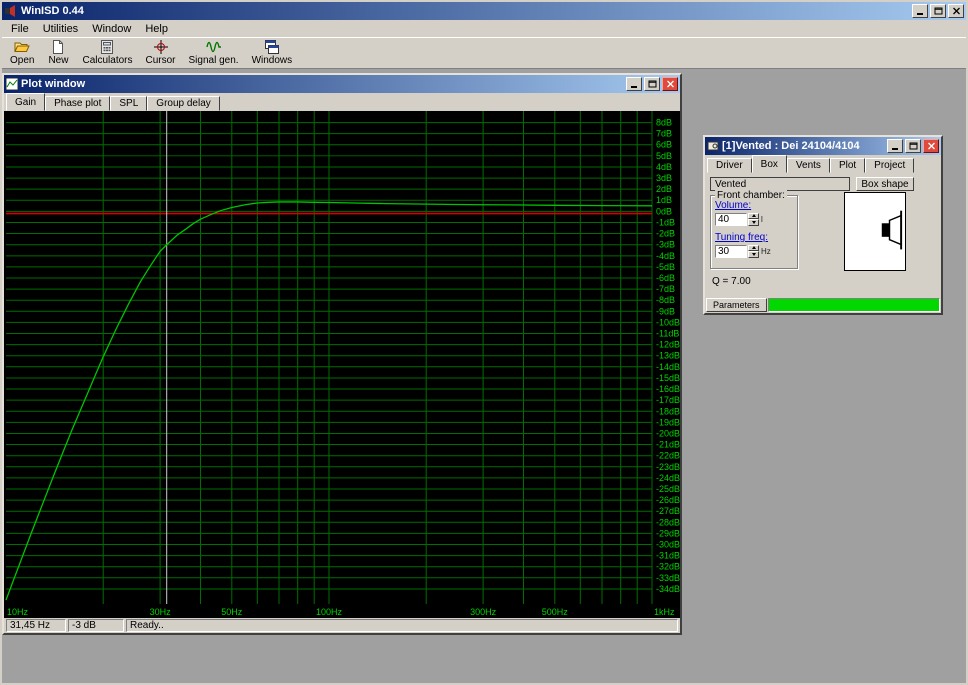 This screenshot has height=685, width=968. What do you see at coordinates (664, 189) in the screenshot?
I see `svg-text: 2dB` at bounding box center [664, 189].